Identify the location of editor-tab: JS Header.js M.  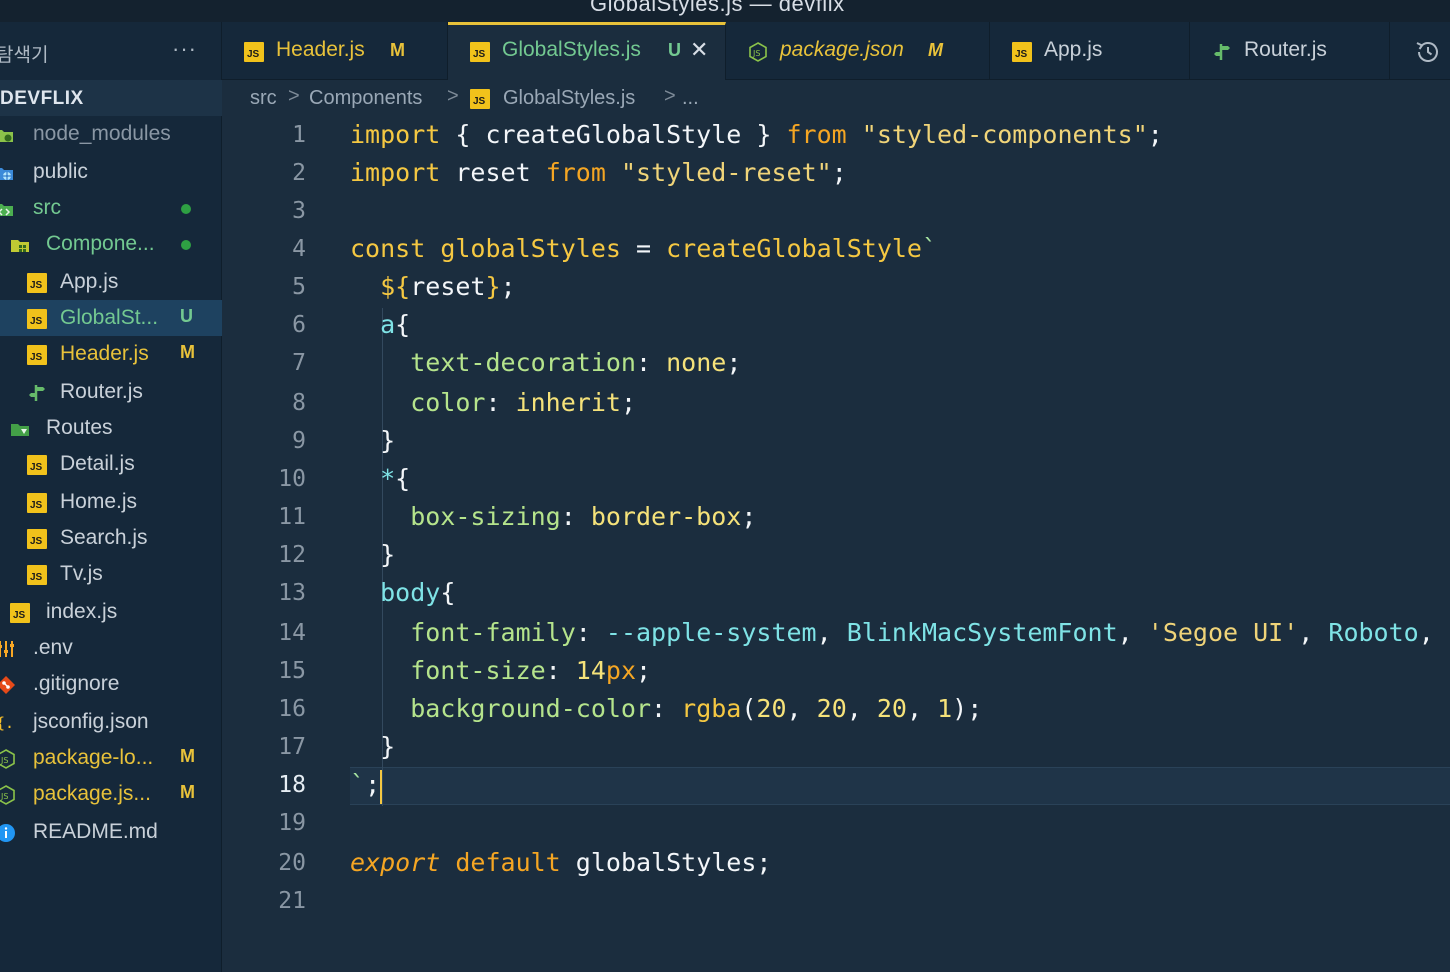
(335, 51).